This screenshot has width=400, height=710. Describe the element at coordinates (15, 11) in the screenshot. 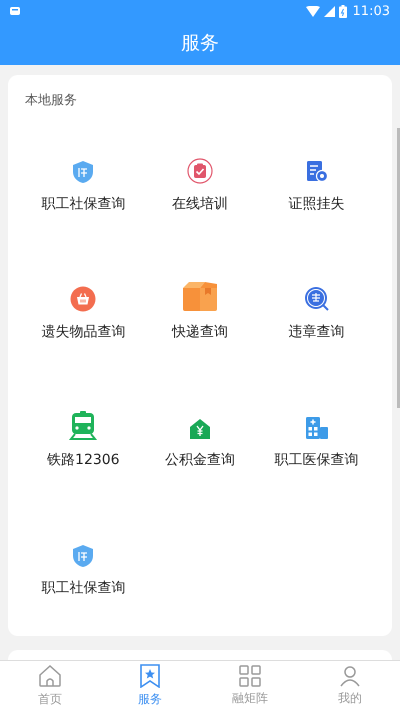

I see `notification-icon` at that location.